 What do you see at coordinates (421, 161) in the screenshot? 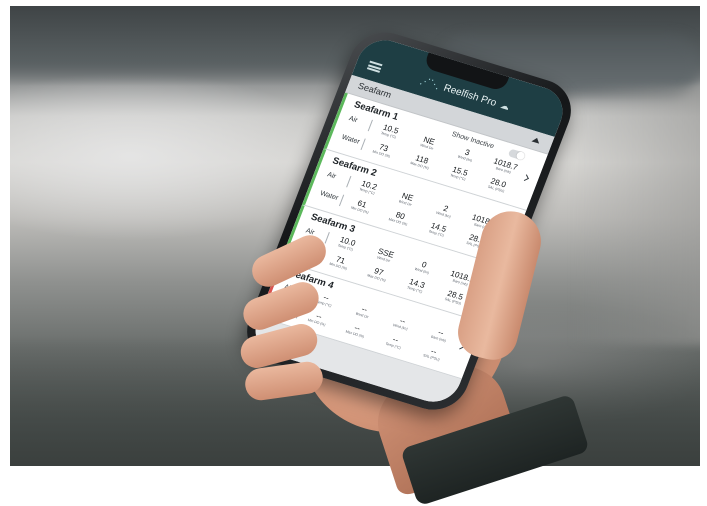
I see `water-metric: 118 Max DO (%)` at bounding box center [421, 161].